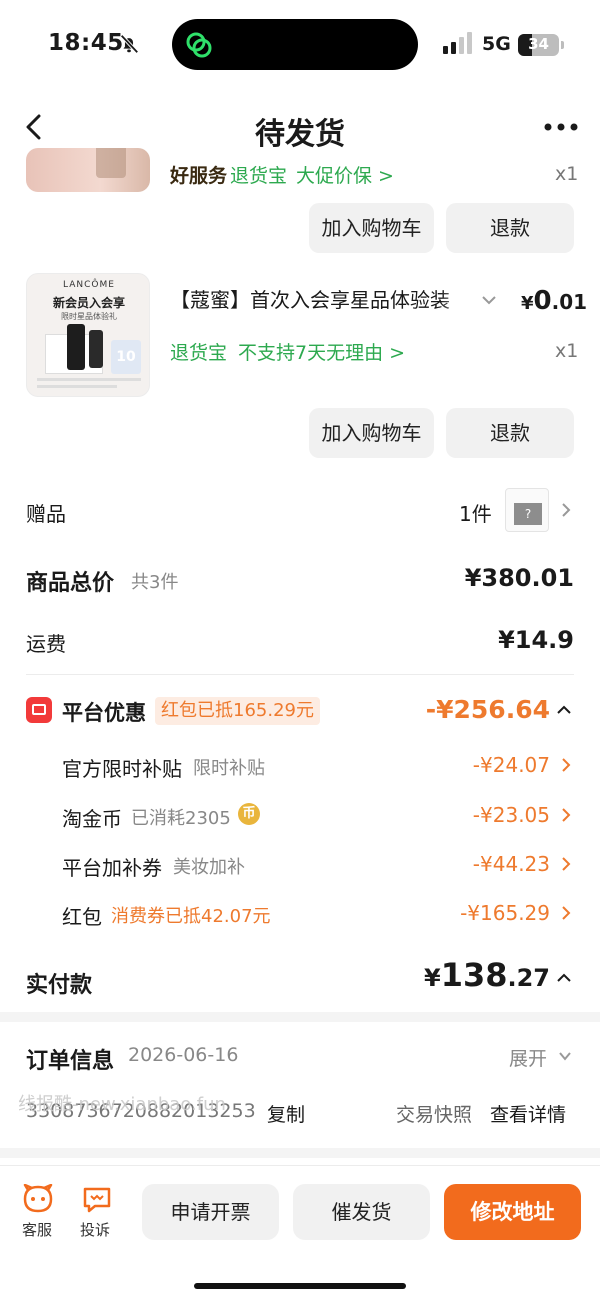  I want to click on return-policy-tag: 不支持7天无理由 >, so click(321, 351).